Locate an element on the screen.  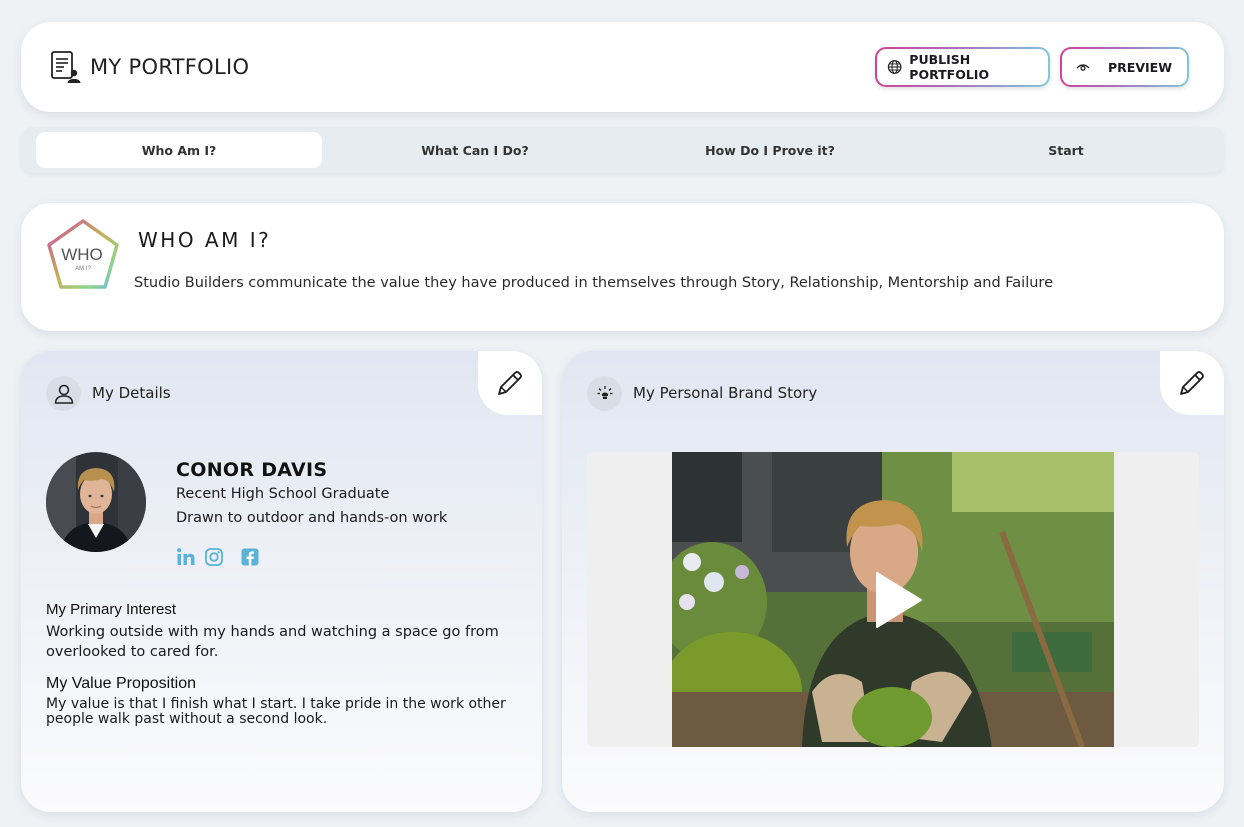
personal-brand-story-heading: My Personal Brand Story is located at coordinates (725, 393).